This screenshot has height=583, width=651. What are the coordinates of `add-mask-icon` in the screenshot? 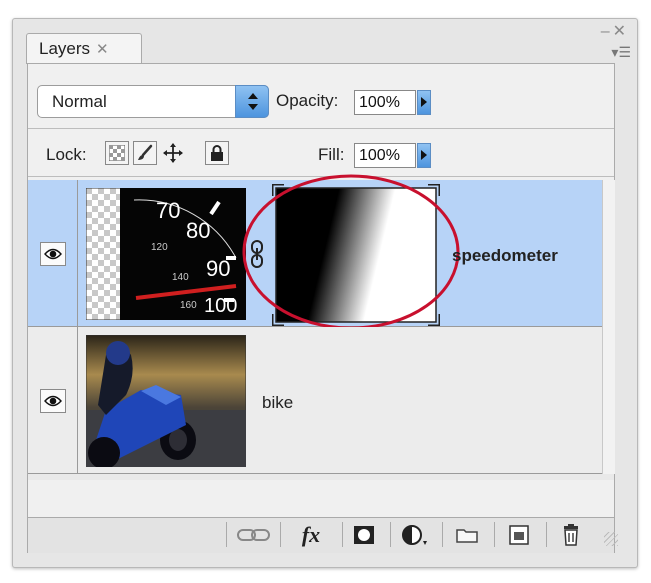 It's located at (364, 534).